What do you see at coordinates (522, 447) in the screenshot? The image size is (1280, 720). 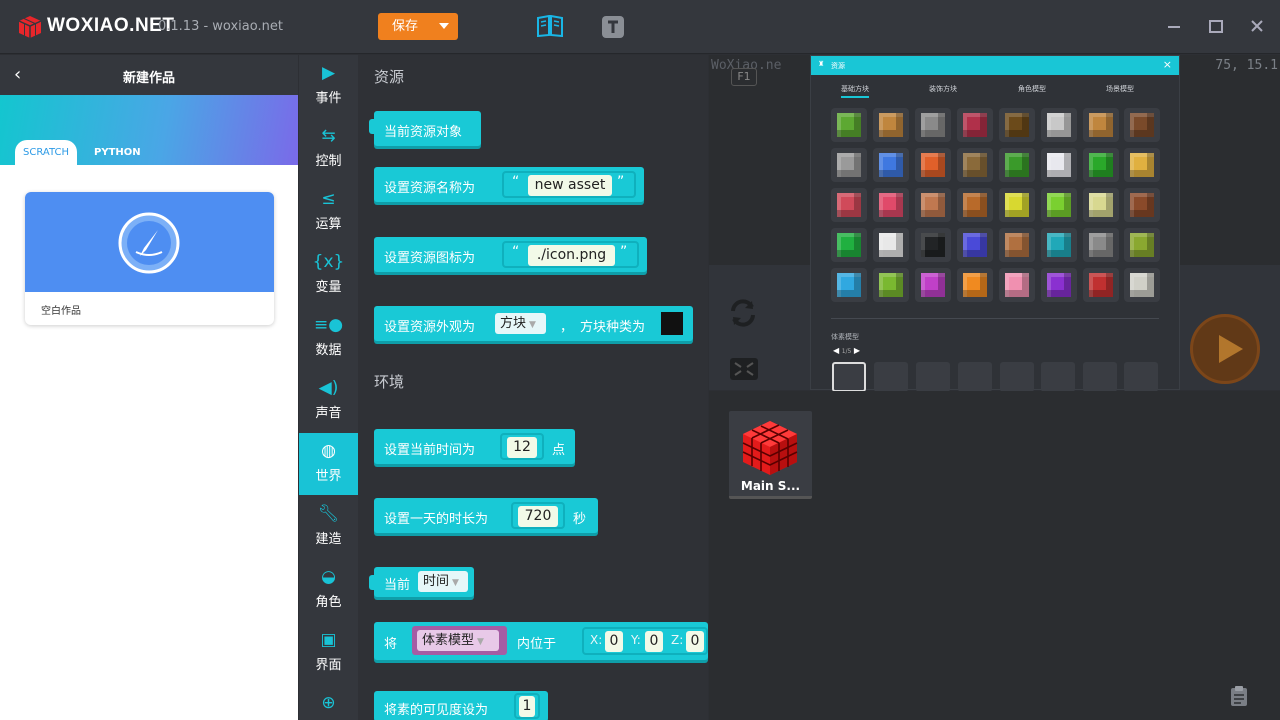 I see `time-input: 12` at bounding box center [522, 447].